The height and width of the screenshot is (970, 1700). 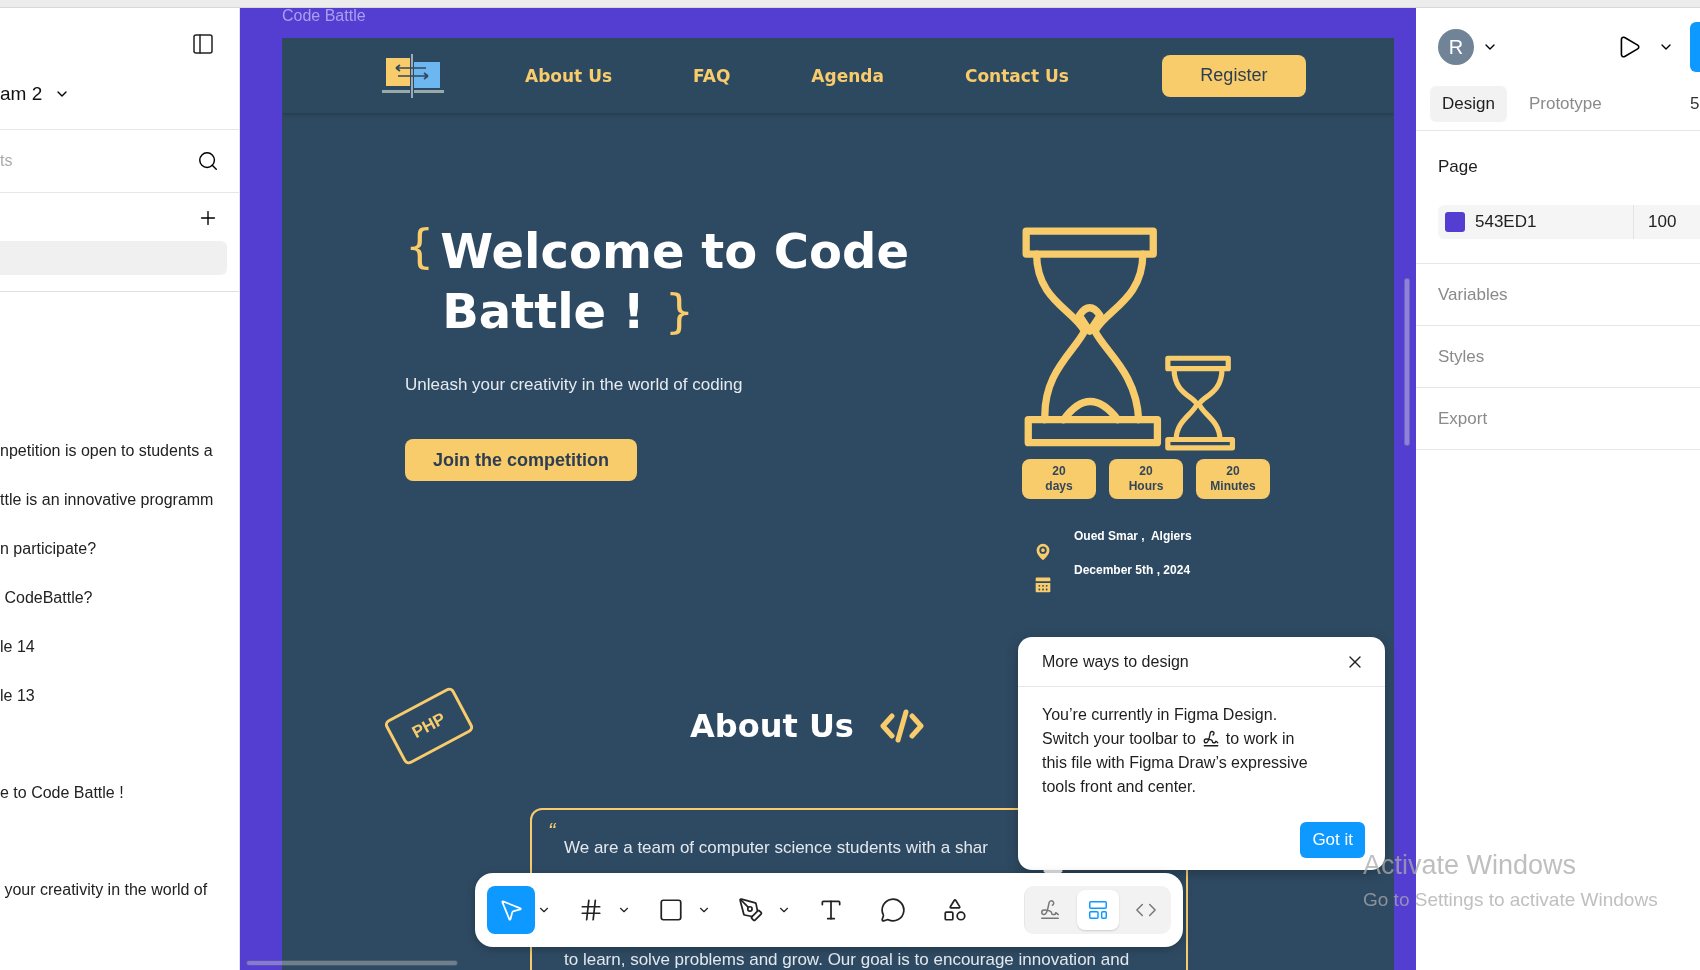 What do you see at coordinates (712, 75) in the screenshot?
I see `nav-link: FAQ` at bounding box center [712, 75].